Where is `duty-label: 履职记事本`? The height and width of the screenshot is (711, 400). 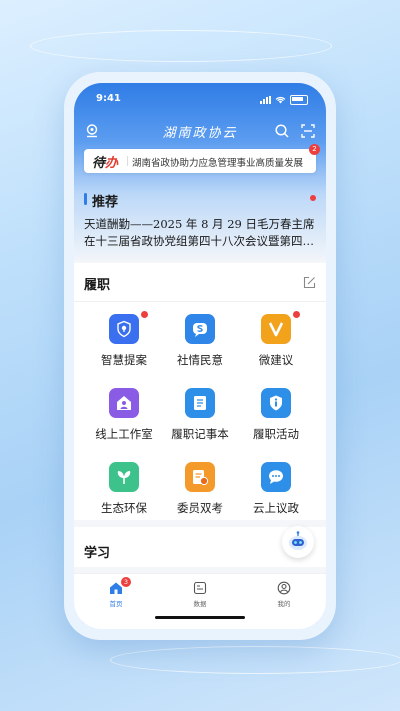
duty-label: 履职记事本 is located at coordinates (200, 434).